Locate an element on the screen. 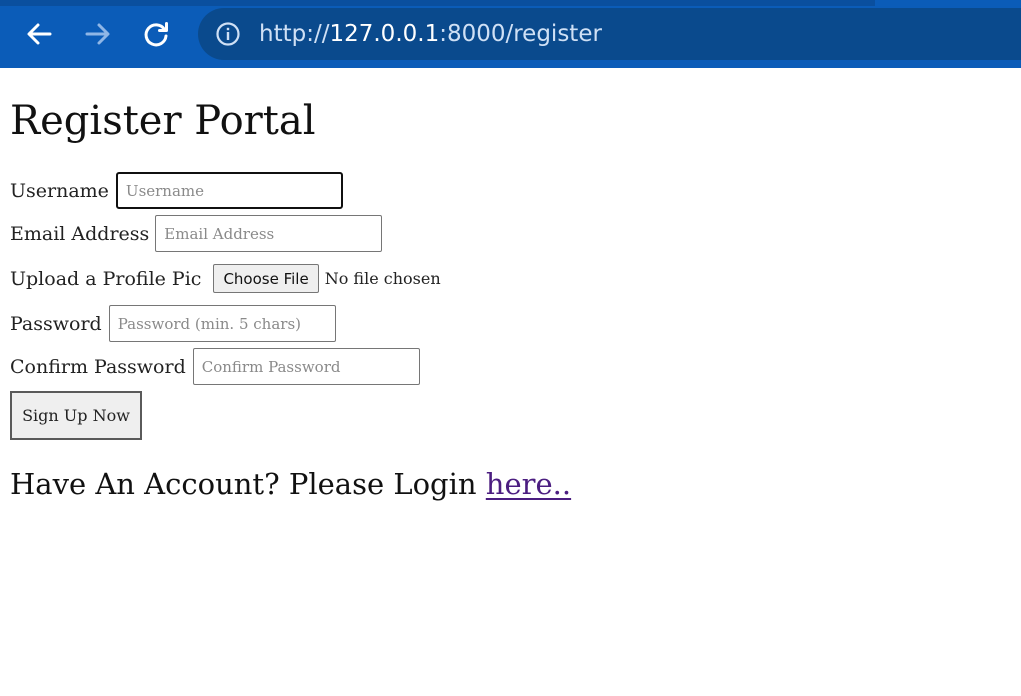 Image resolution: width=1021 pixels, height=696 pixels. page-title: Register Portal is located at coordinates (163, 121).